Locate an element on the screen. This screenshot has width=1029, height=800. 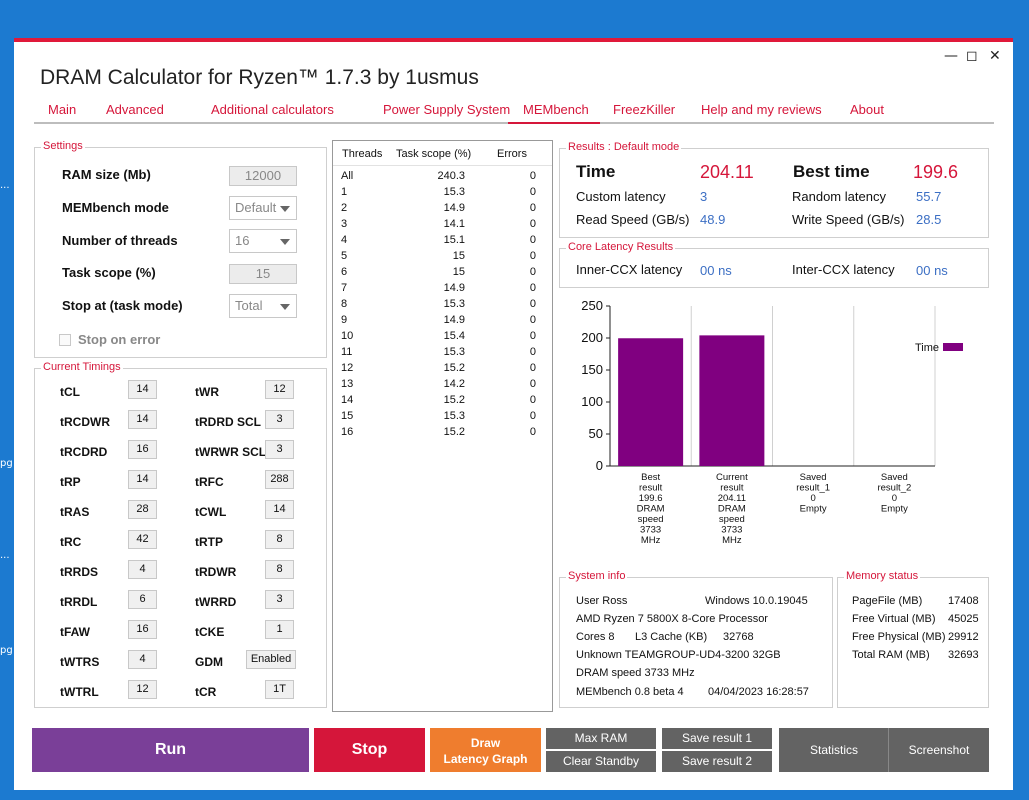
chart-category-label: 0 is located at coordinates (894, 498).